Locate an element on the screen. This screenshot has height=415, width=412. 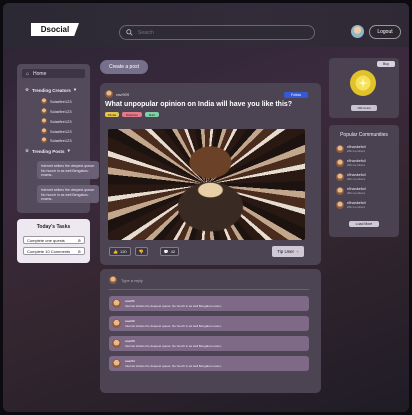
coin-icon is located at coordinates (363, 83).